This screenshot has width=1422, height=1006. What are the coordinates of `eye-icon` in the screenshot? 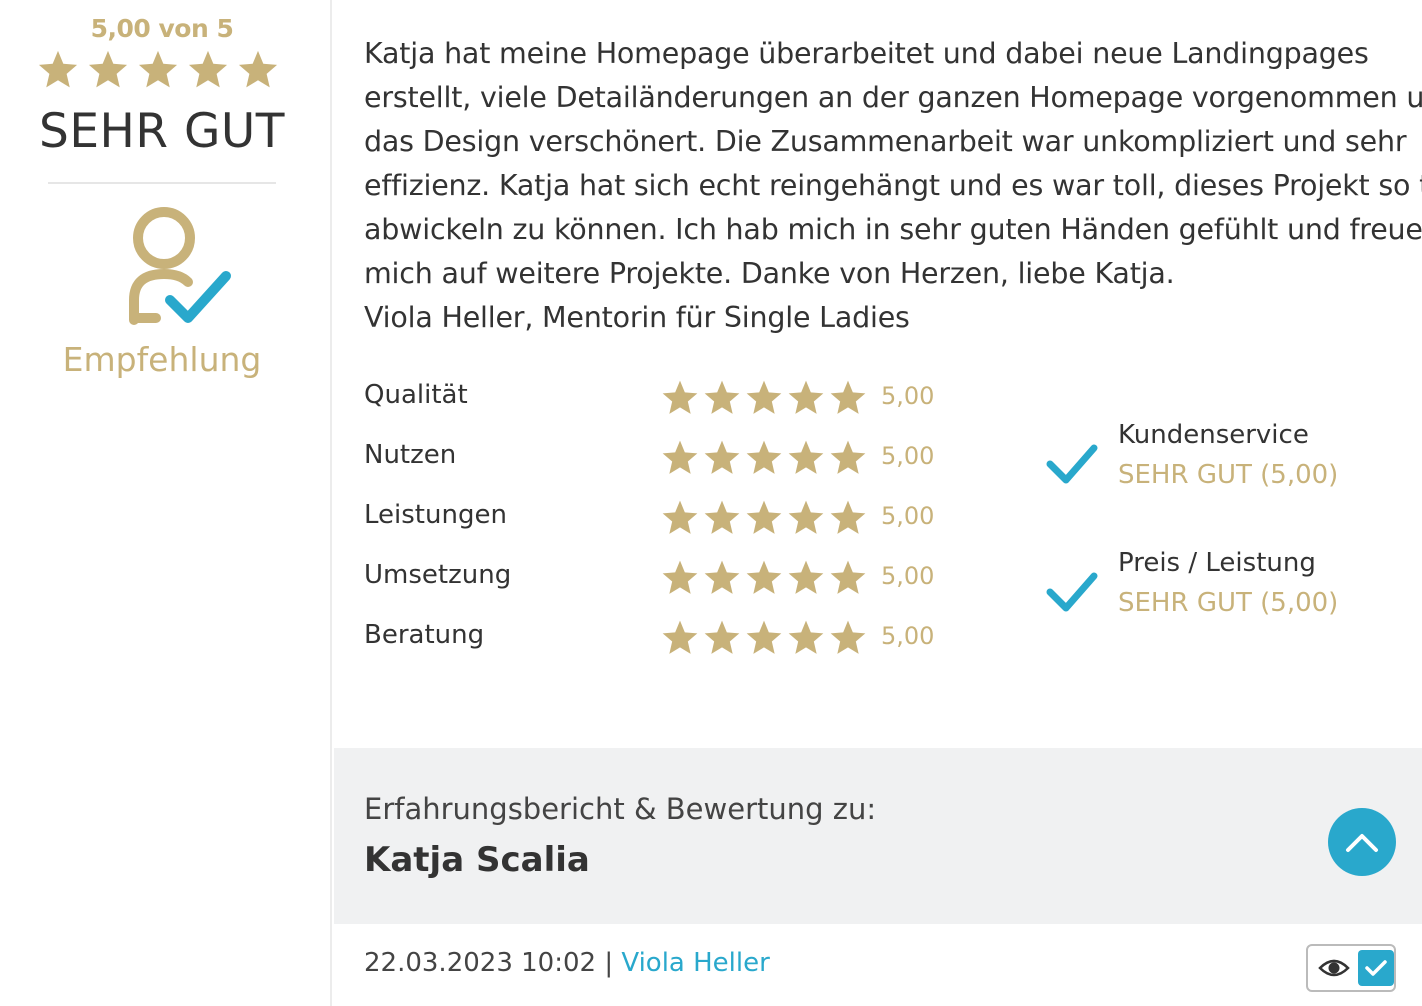 It's located at (1334, 968).